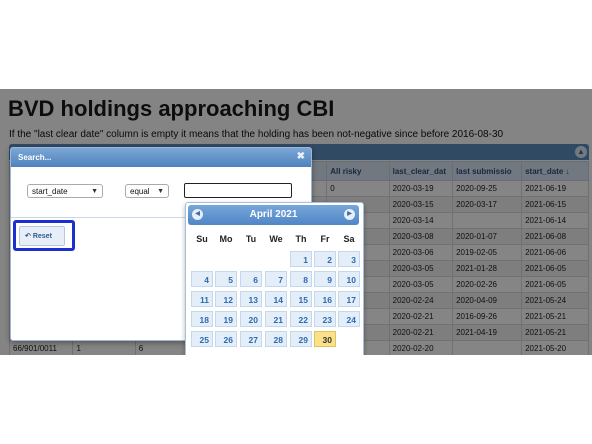 This screenshot has height=444, width=592. I want to click on calendar-day: 30, so click(325, 339).